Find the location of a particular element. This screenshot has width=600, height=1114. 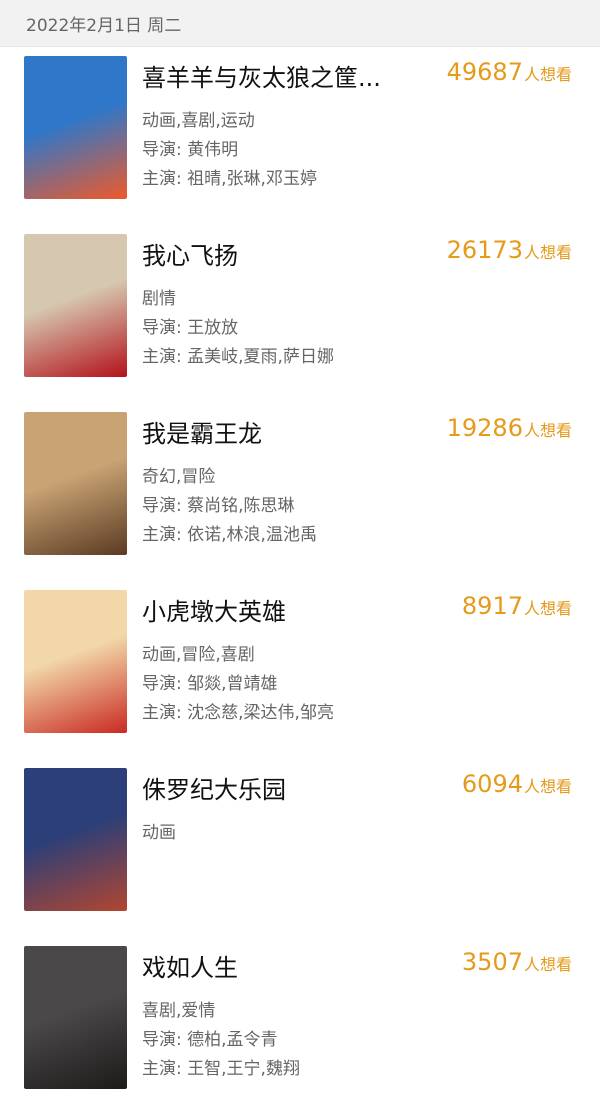

movie-director: 导演: 德柏,孟令青 is located at coordinates (210, 1040).